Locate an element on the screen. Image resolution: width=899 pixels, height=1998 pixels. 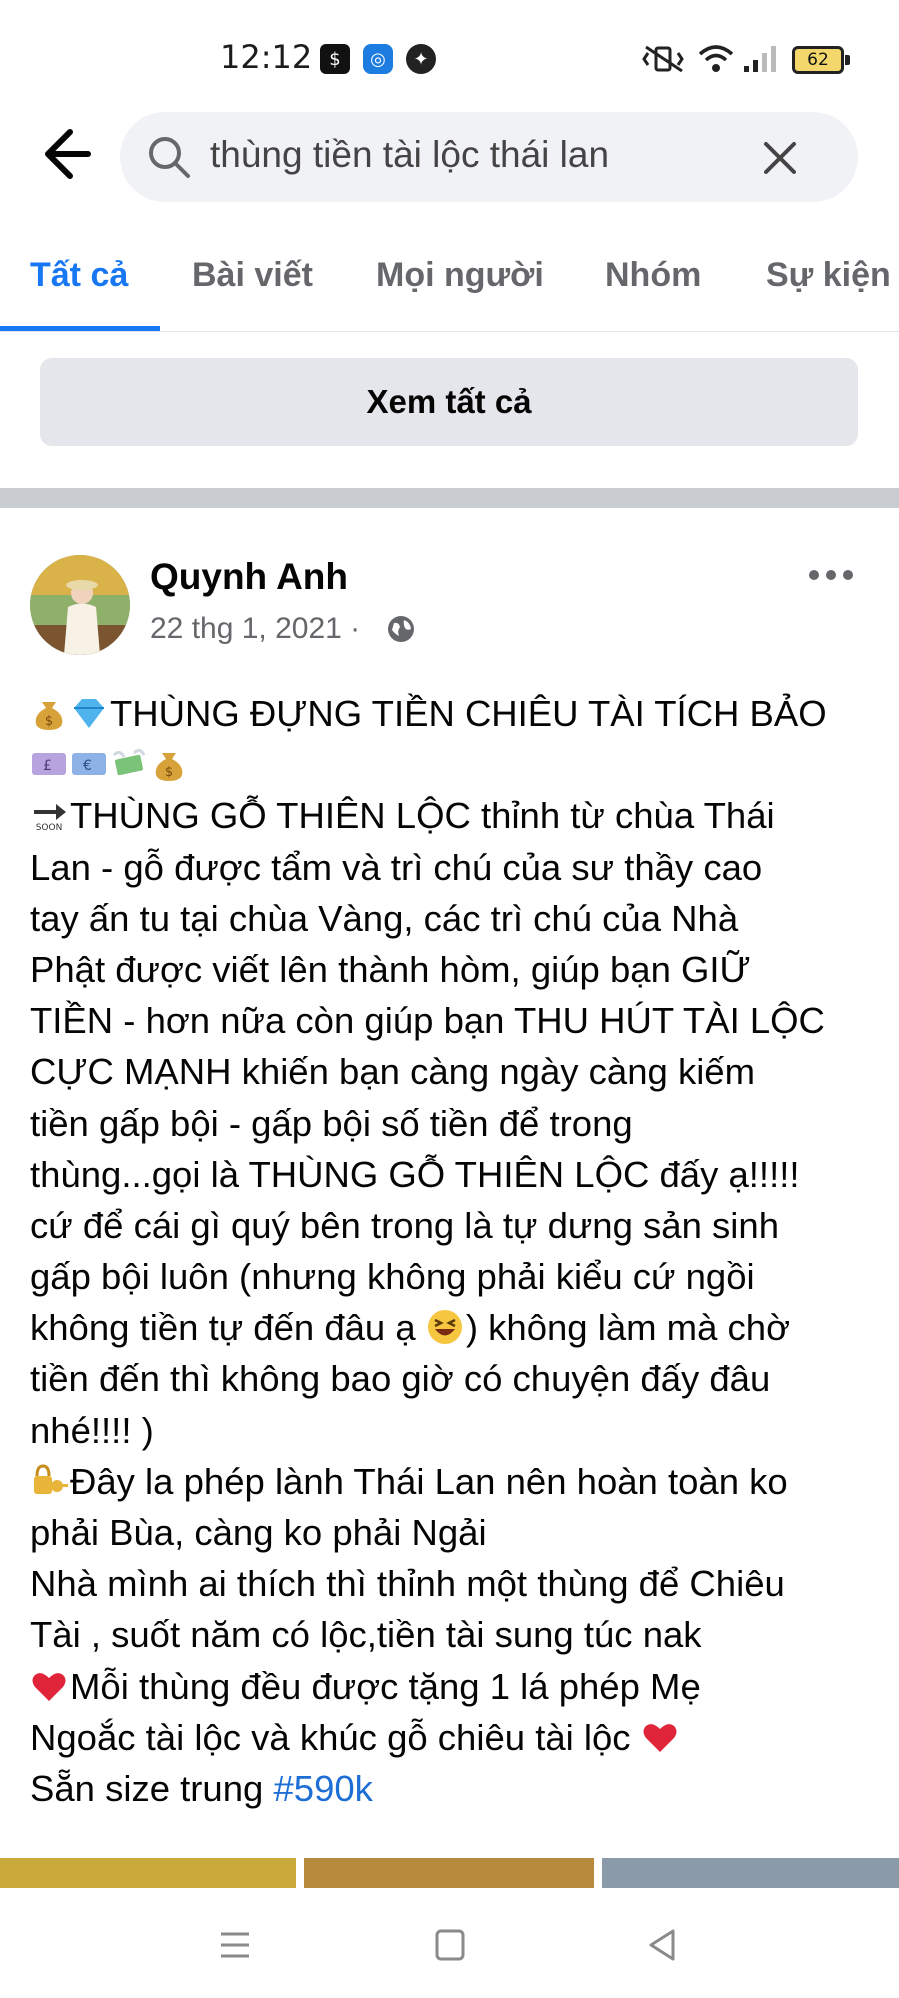
post-author-name: Quynh Anh is located at coordinates (249, 577).